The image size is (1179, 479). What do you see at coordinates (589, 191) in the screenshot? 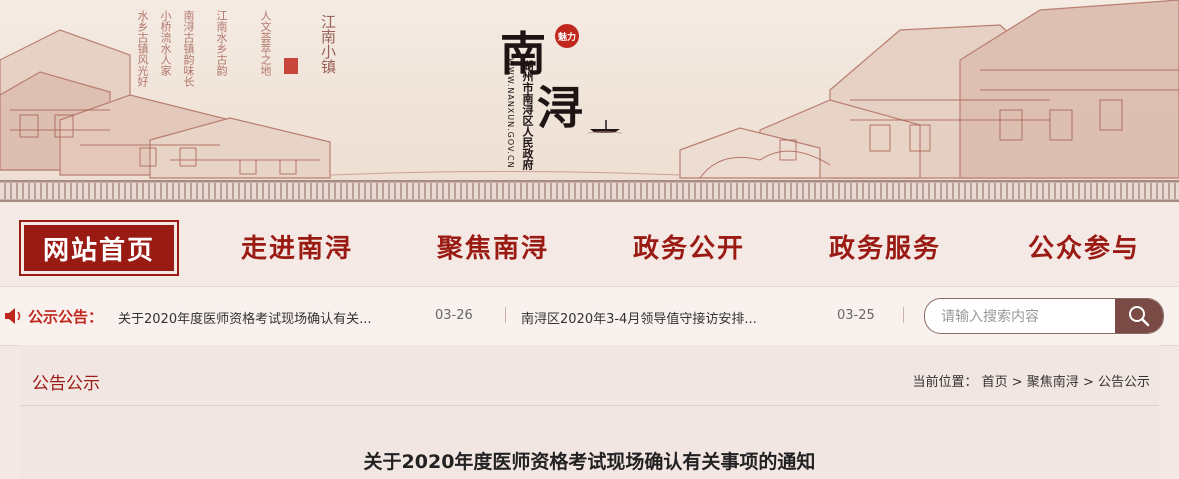
I see `decorative-border` at bounding box center [589, 191].